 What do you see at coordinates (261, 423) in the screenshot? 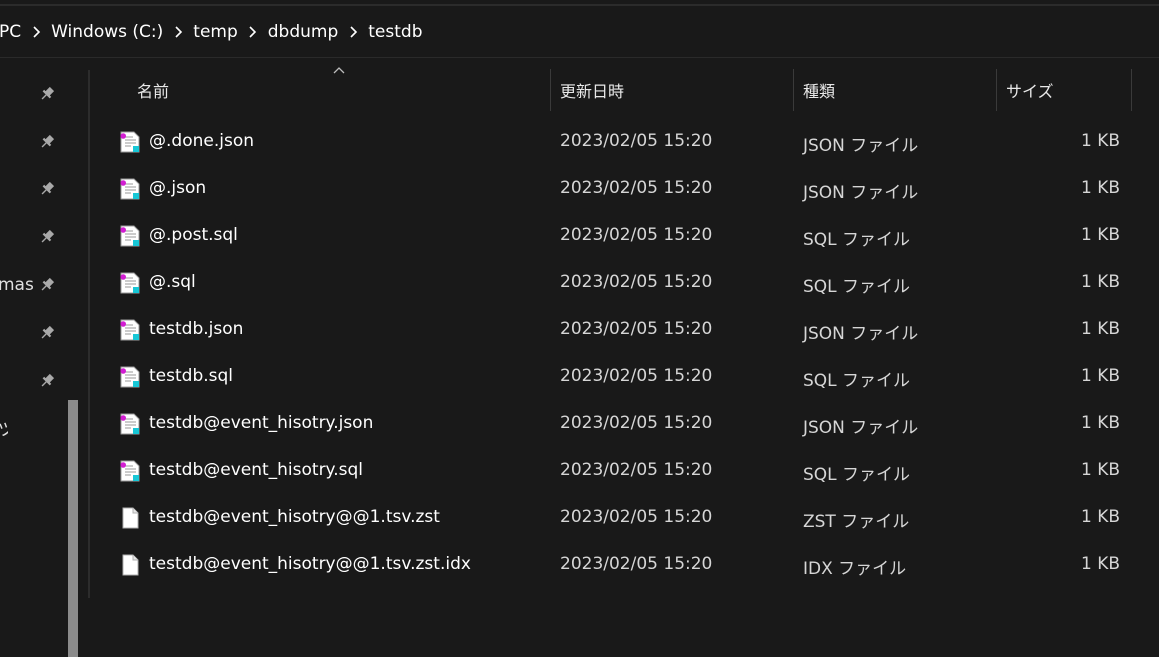
I see `file-name: testdb@event_hisotry.json` at bounding box center [261, 423].